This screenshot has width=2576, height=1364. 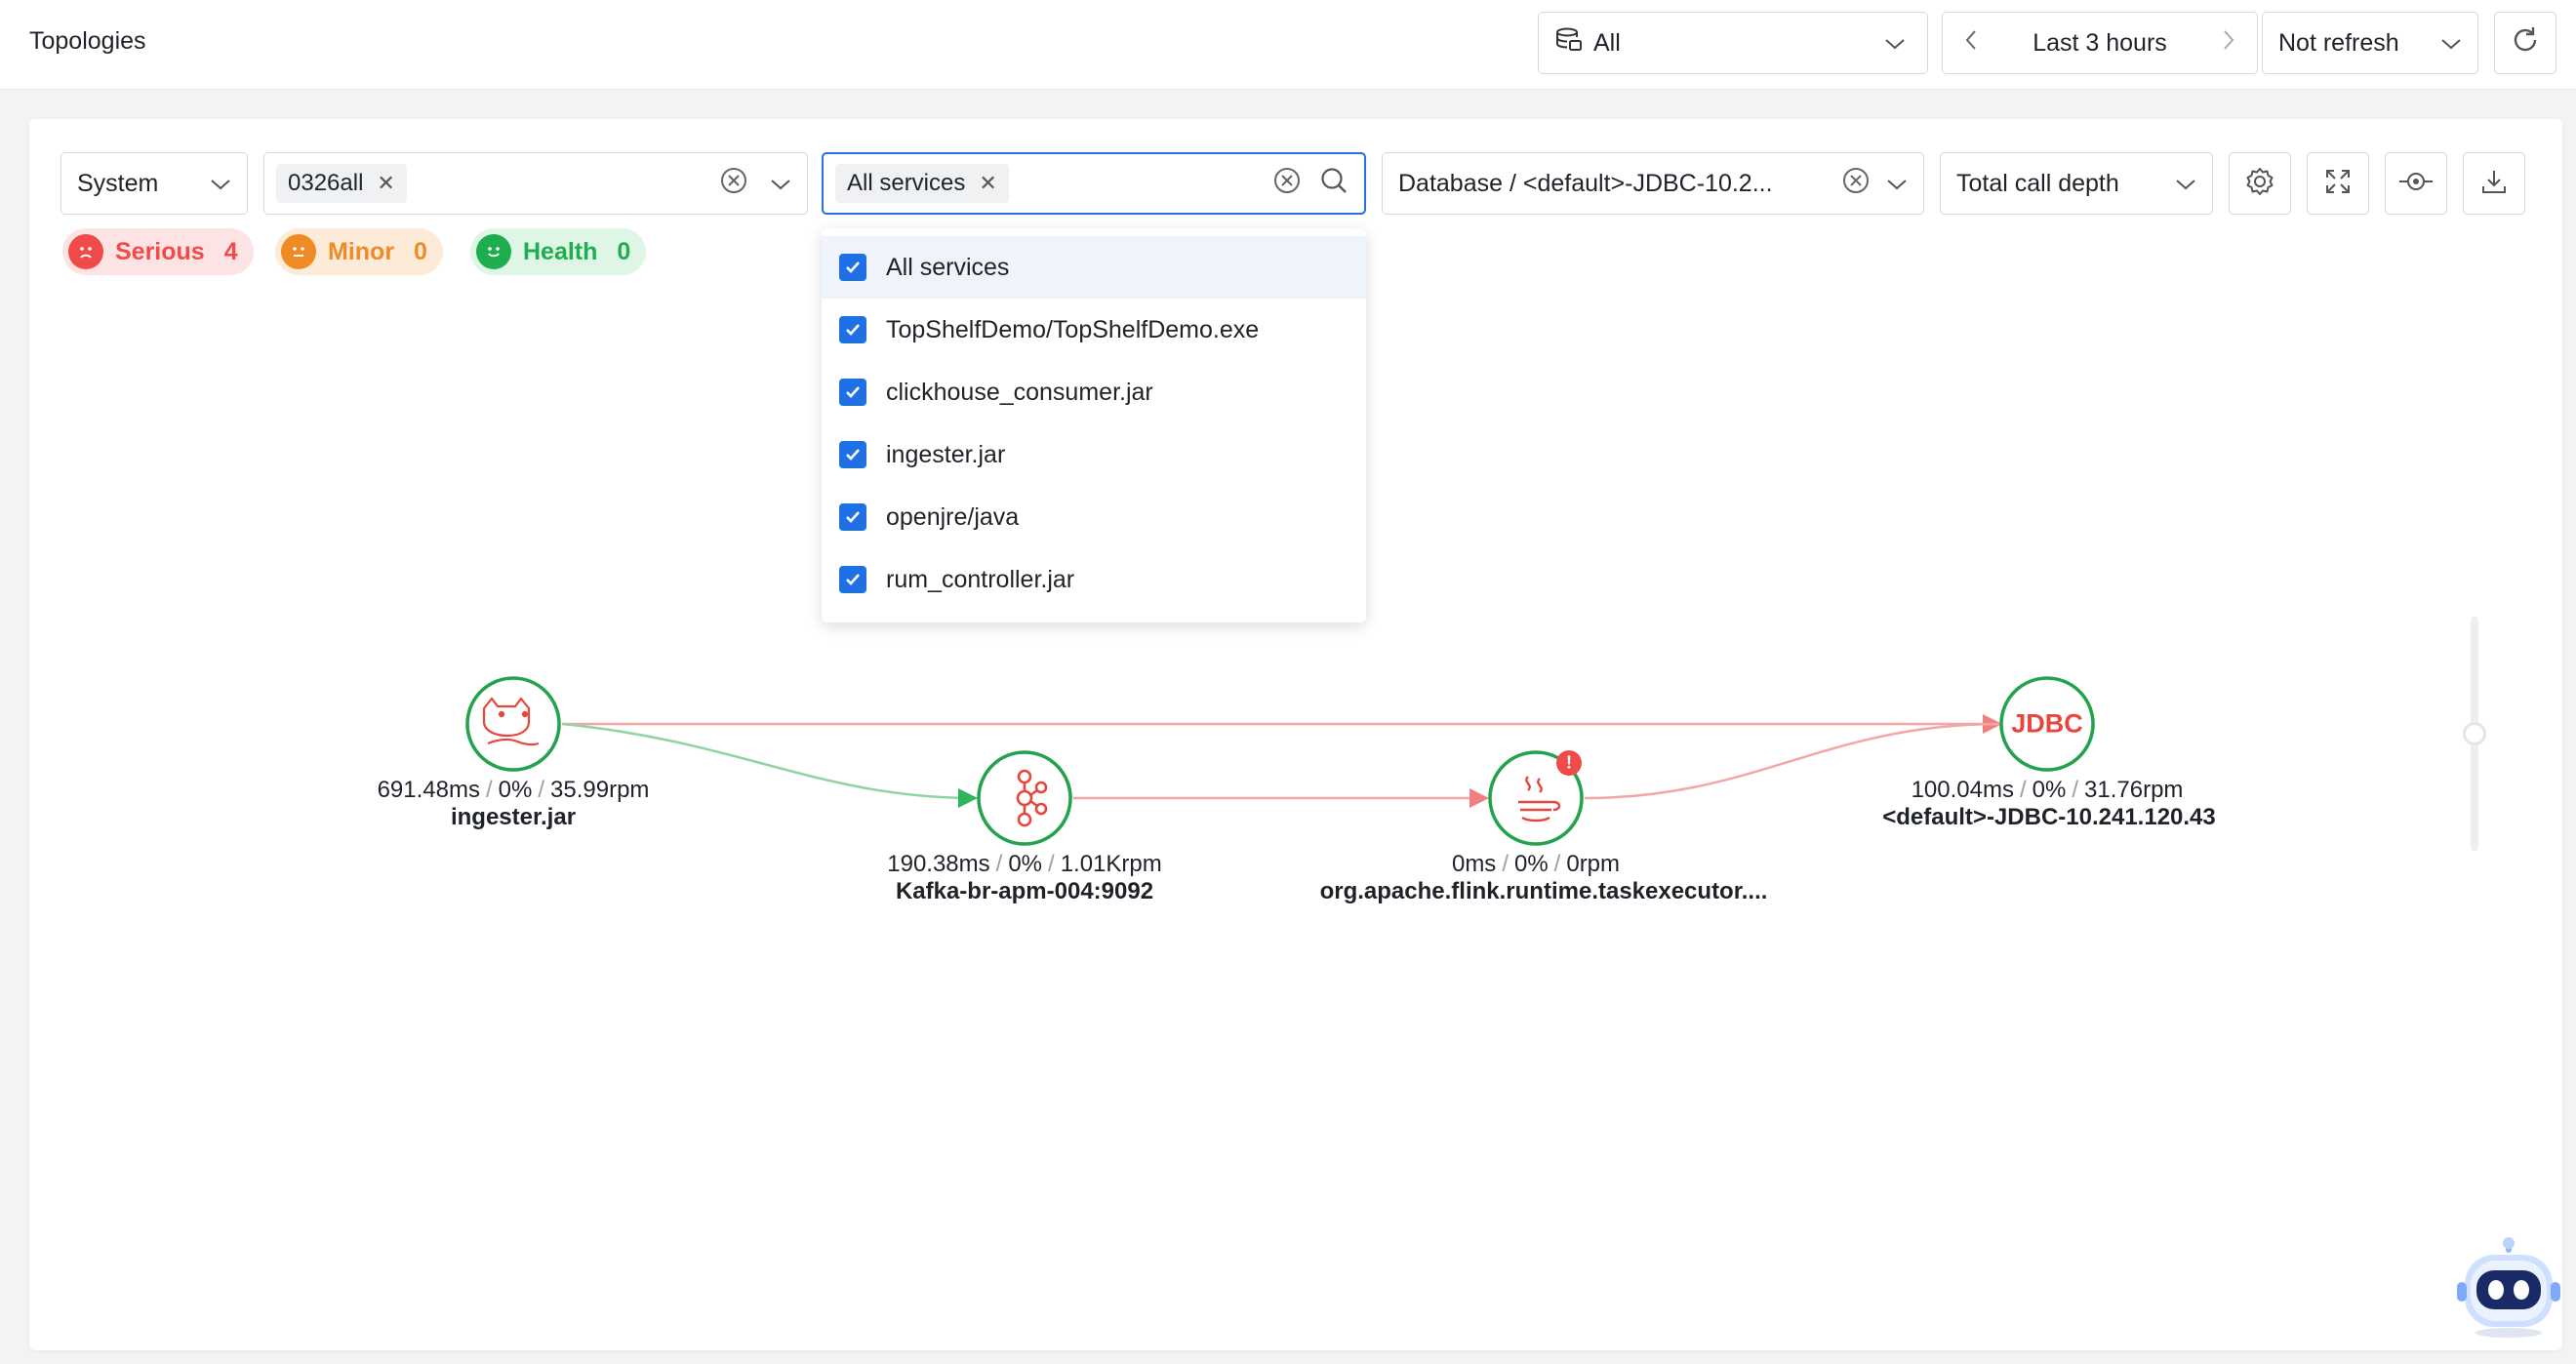 I want to click on node-latency: 691.48ms, so click(x=428, y=790).